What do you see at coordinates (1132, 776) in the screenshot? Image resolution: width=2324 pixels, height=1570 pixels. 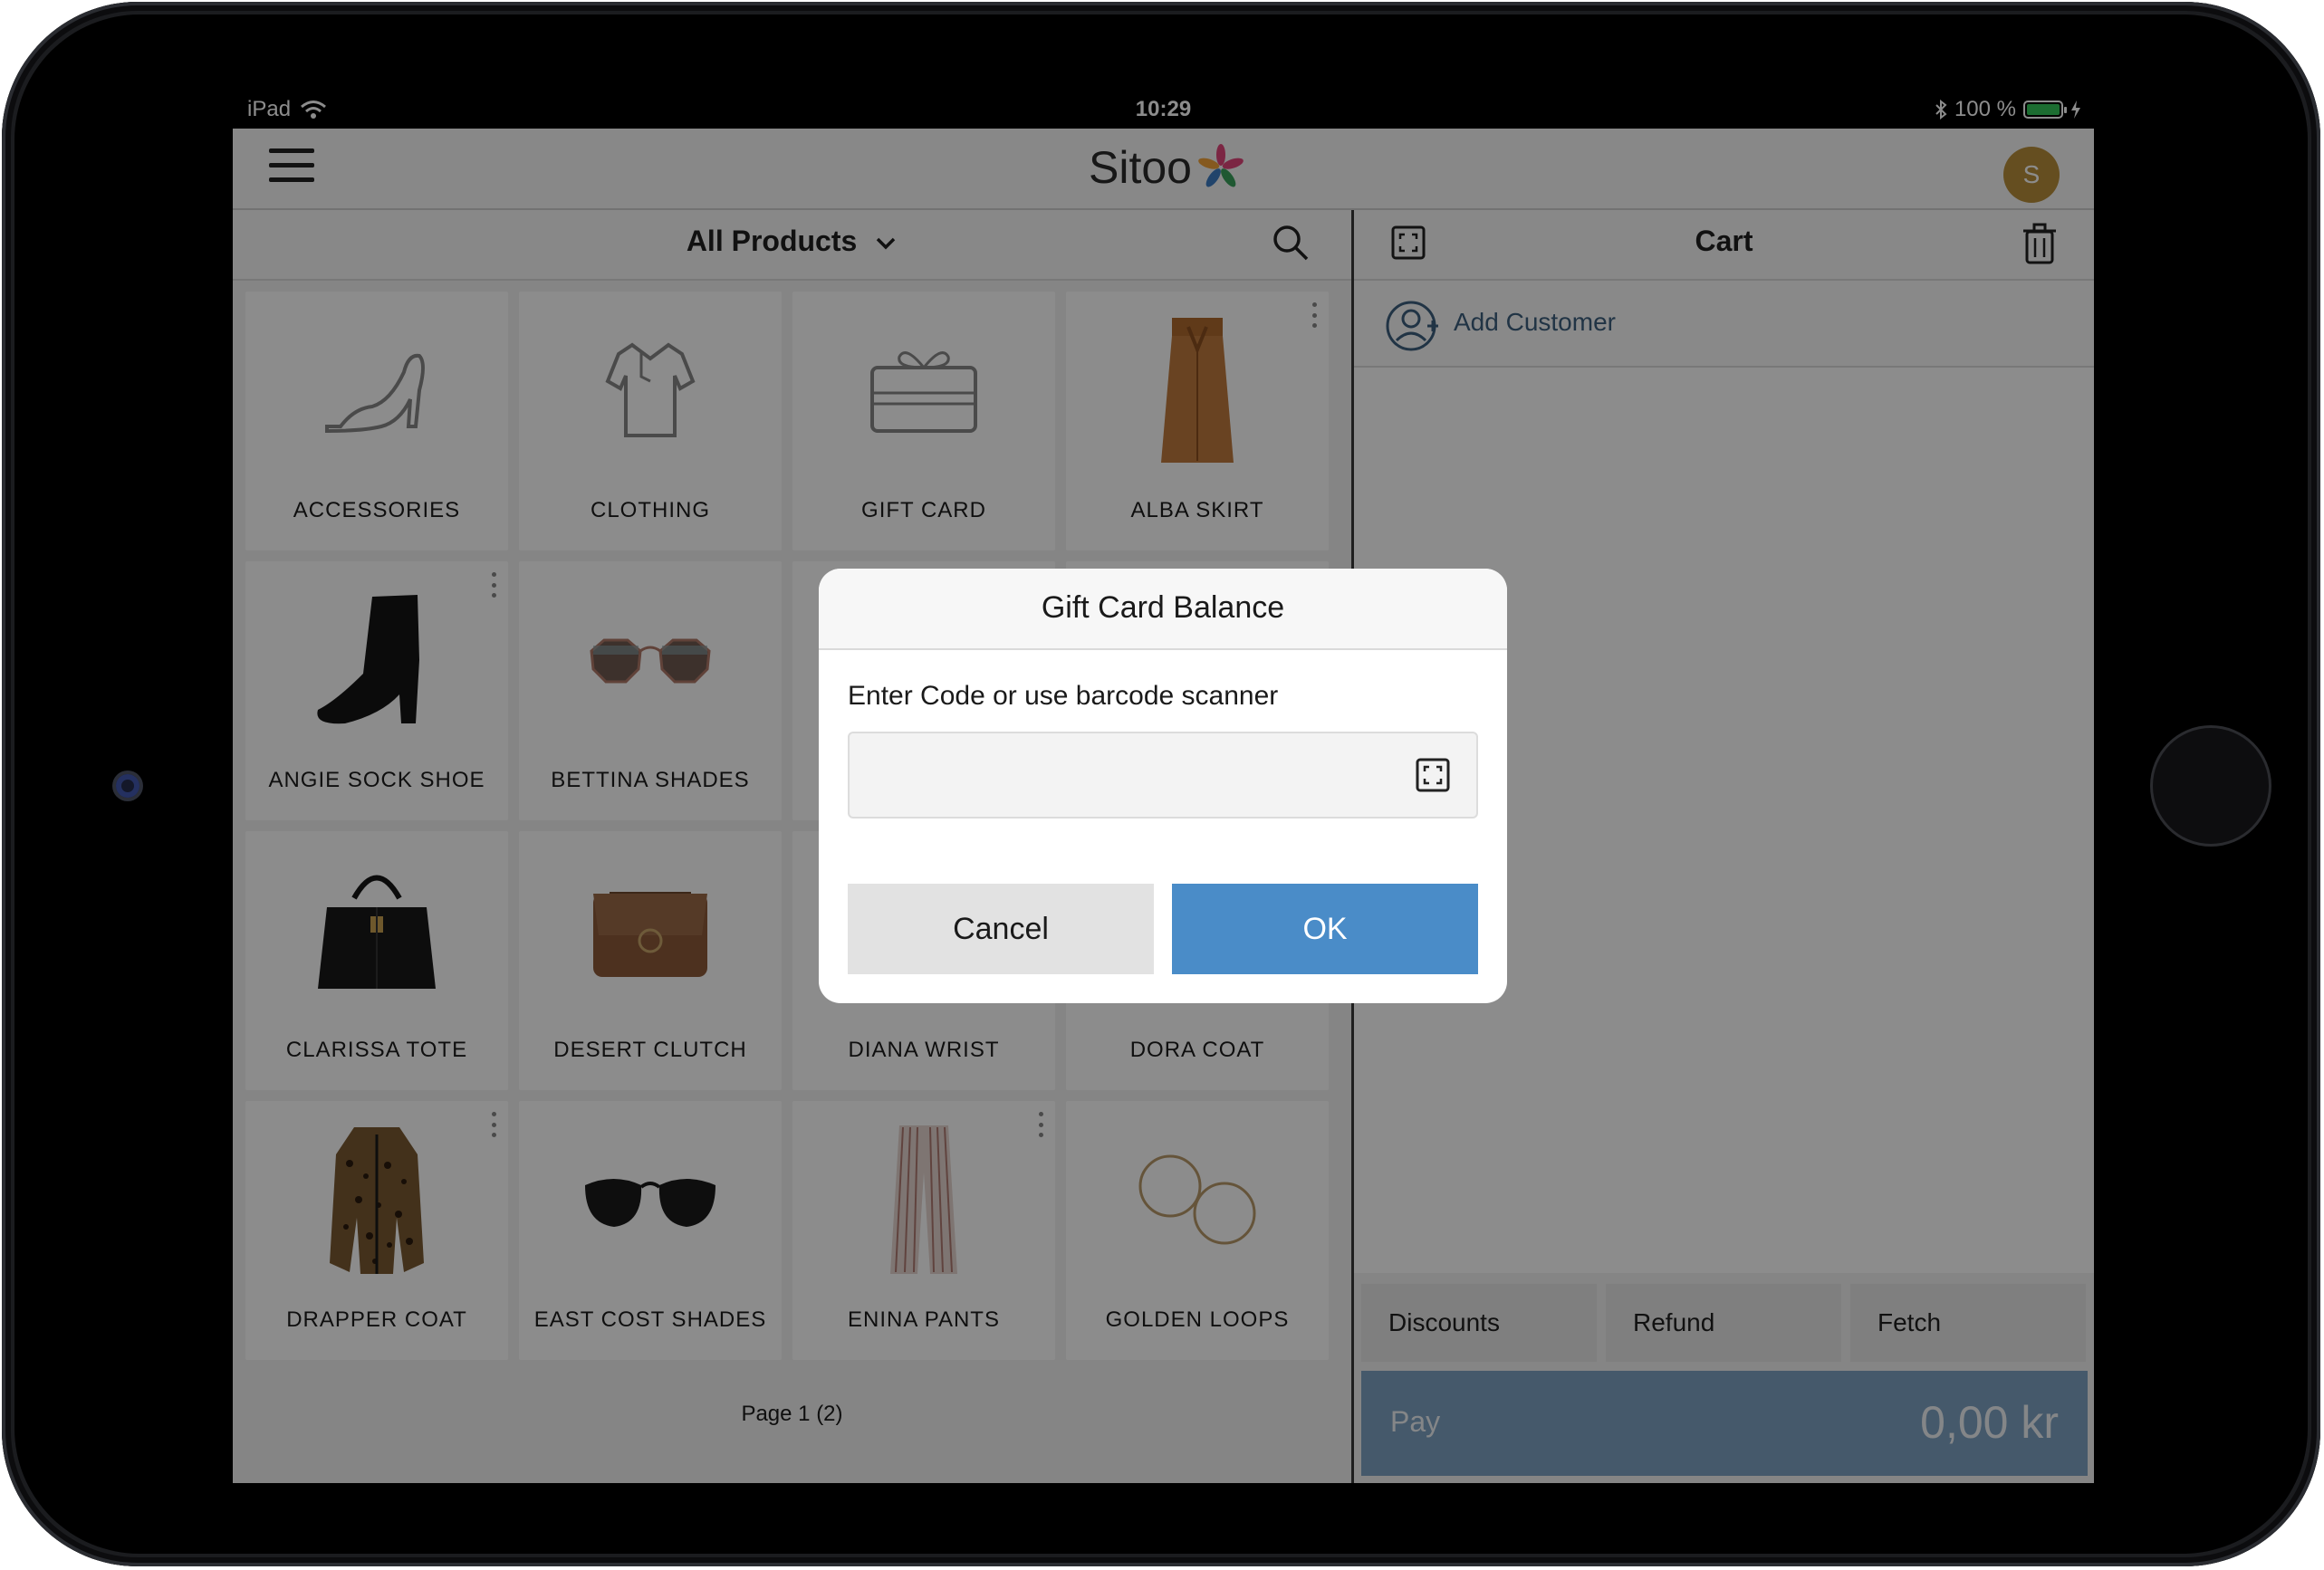 I see `gift-card-code-input` at bounding box center [1132, 776].